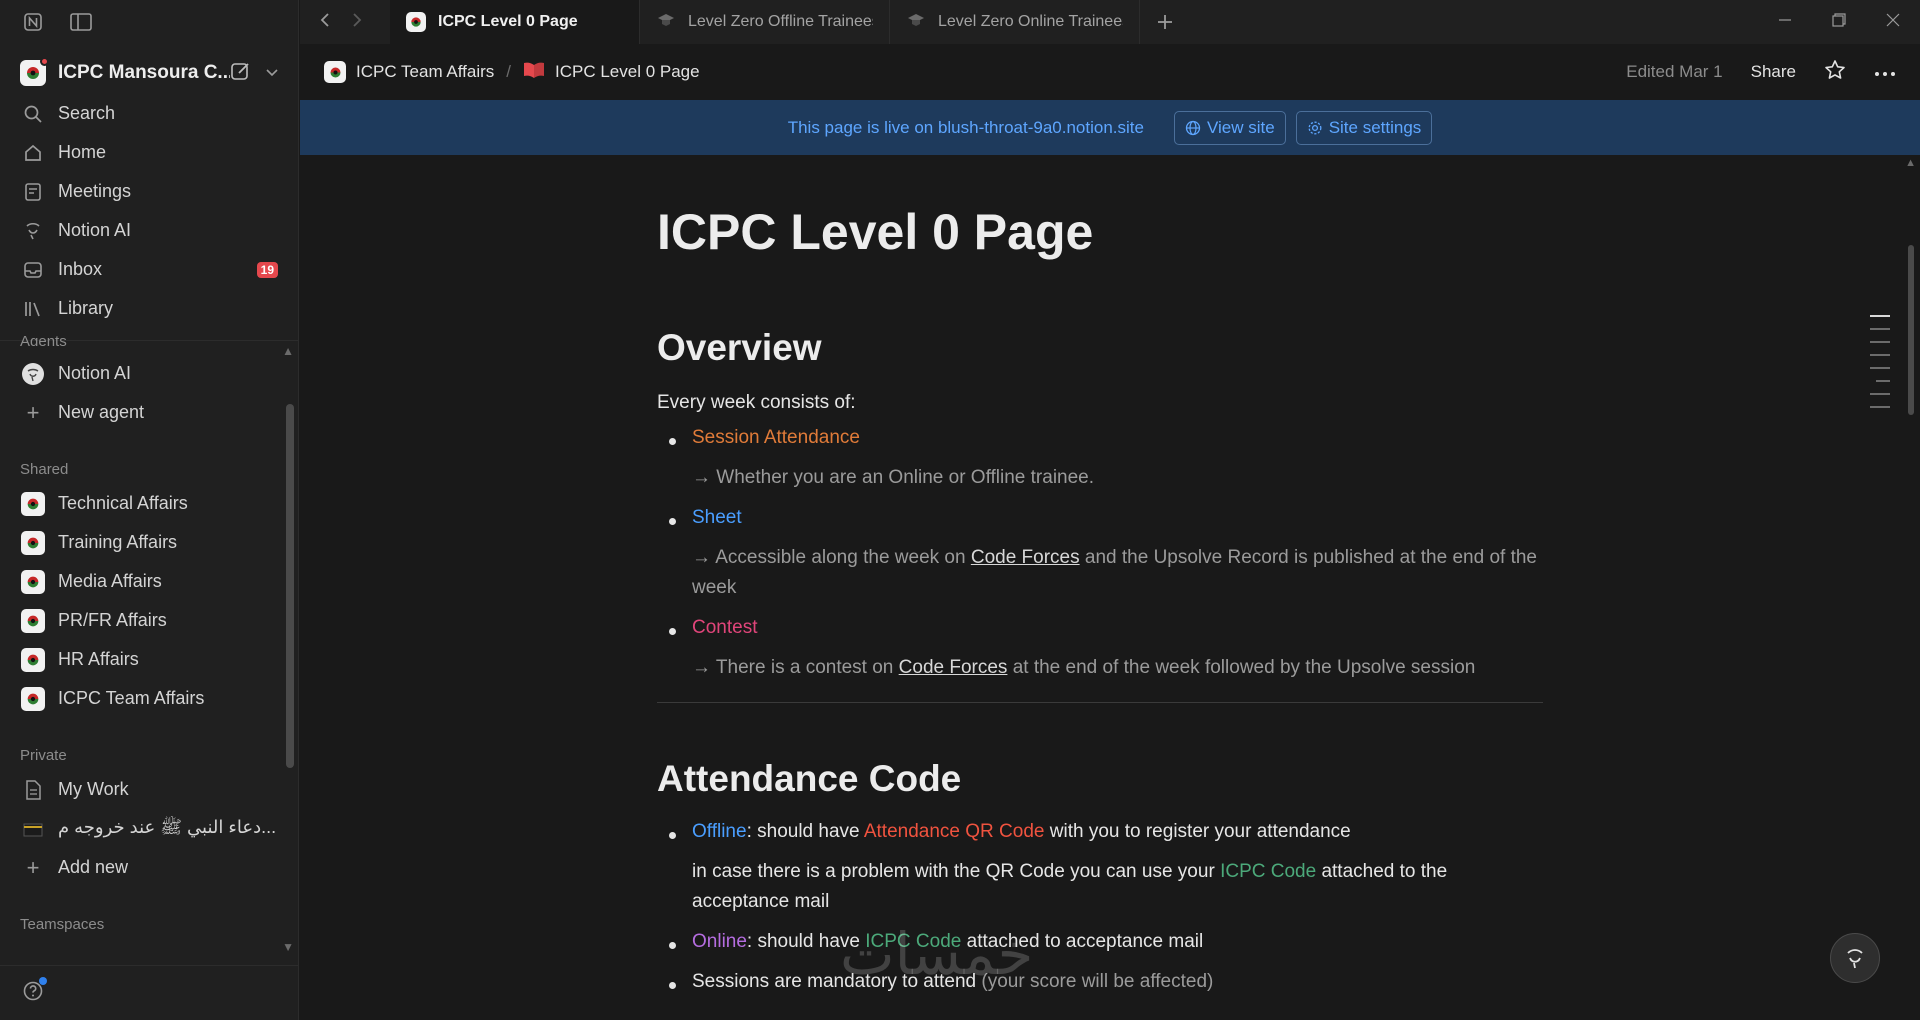 The width and height of the screenshot is (1920, 1020). Describe the element at coordinates (1268, 871) in the screenshot. I see `icpc-code: ICPC Code` at that location.